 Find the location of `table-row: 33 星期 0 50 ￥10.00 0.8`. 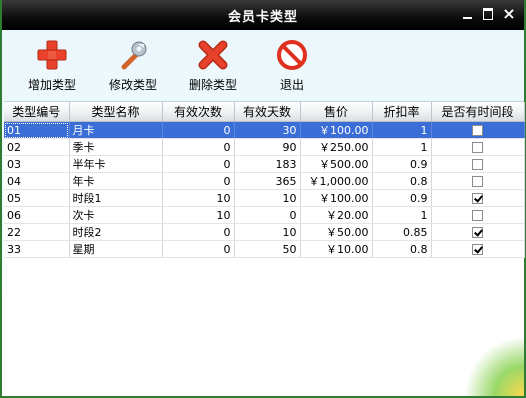

table-row: 33 星期 0 50 ￥10.00 0.8 is located at coordinates (264, 249).